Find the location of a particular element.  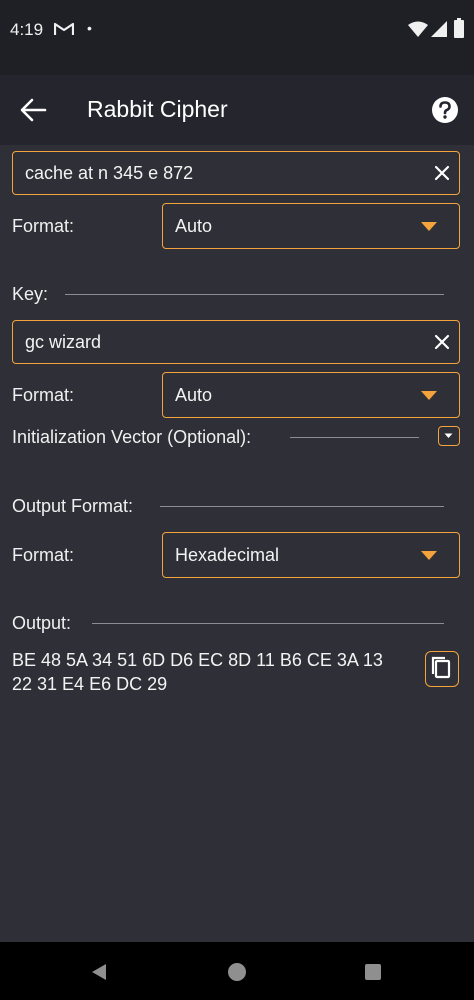

gmail-icon is located at coordinates (64, 28).